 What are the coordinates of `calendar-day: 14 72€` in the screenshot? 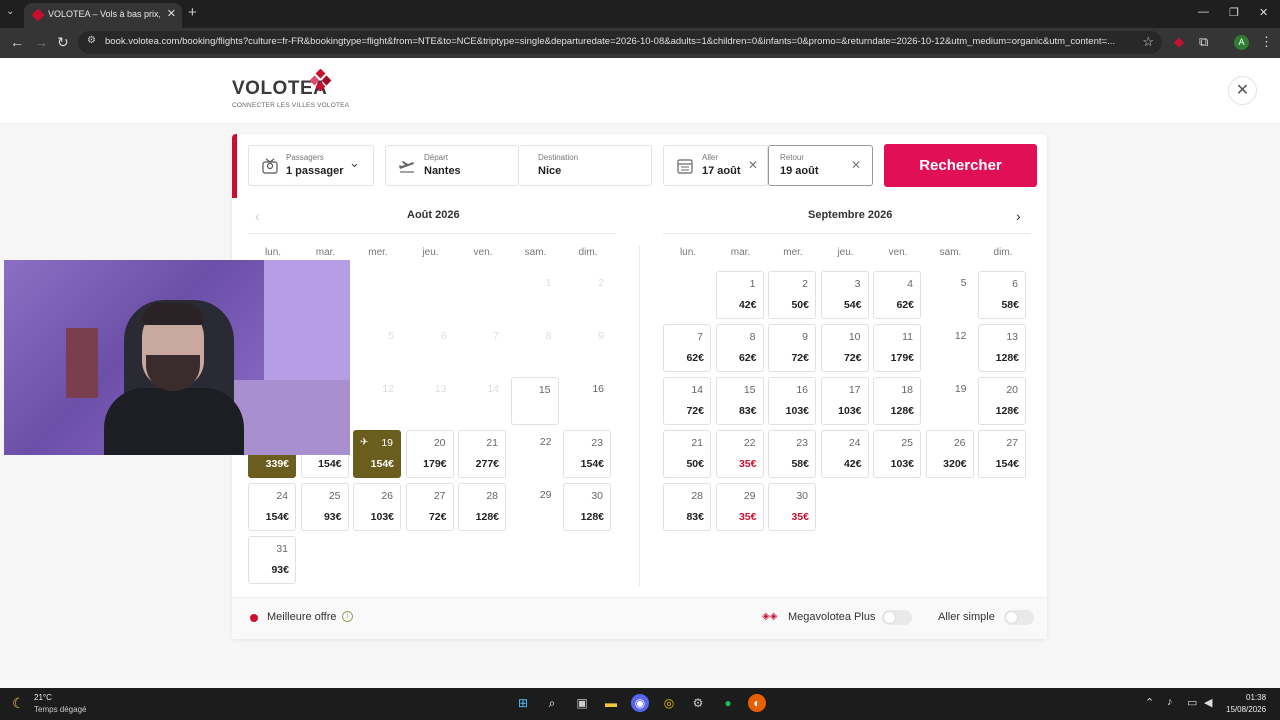 It's located at (687, 401).